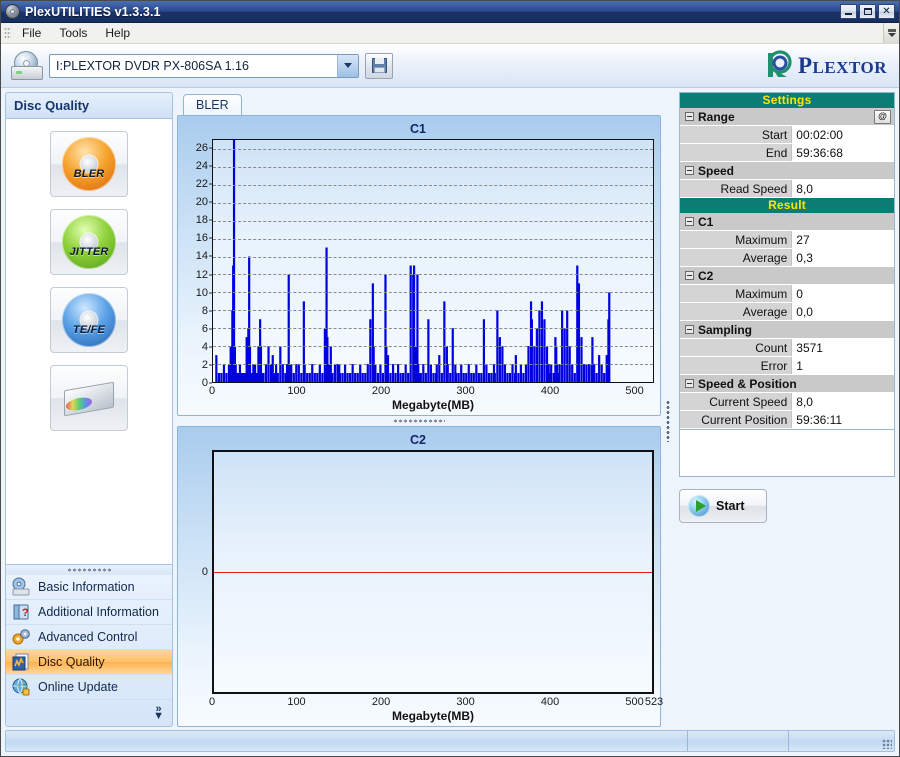  I want to click on task-button-jitter: JITTER, so click(89, 242).